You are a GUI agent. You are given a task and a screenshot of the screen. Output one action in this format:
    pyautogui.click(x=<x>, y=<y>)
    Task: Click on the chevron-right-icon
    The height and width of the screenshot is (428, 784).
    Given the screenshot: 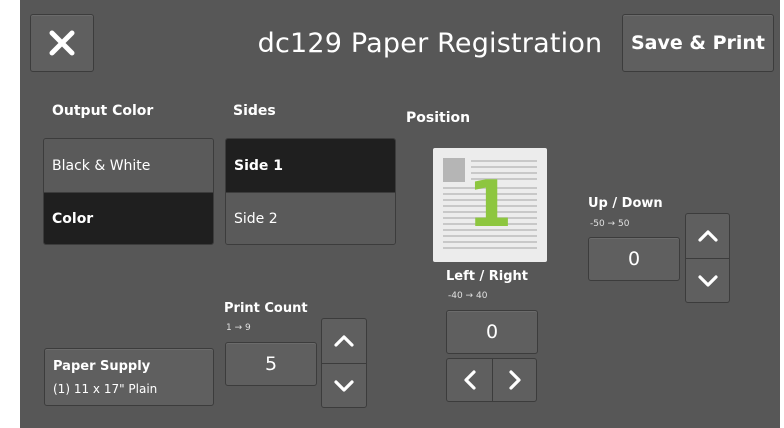 What is the action you would take?
    pyautogui.click(x=515, y=380)
    